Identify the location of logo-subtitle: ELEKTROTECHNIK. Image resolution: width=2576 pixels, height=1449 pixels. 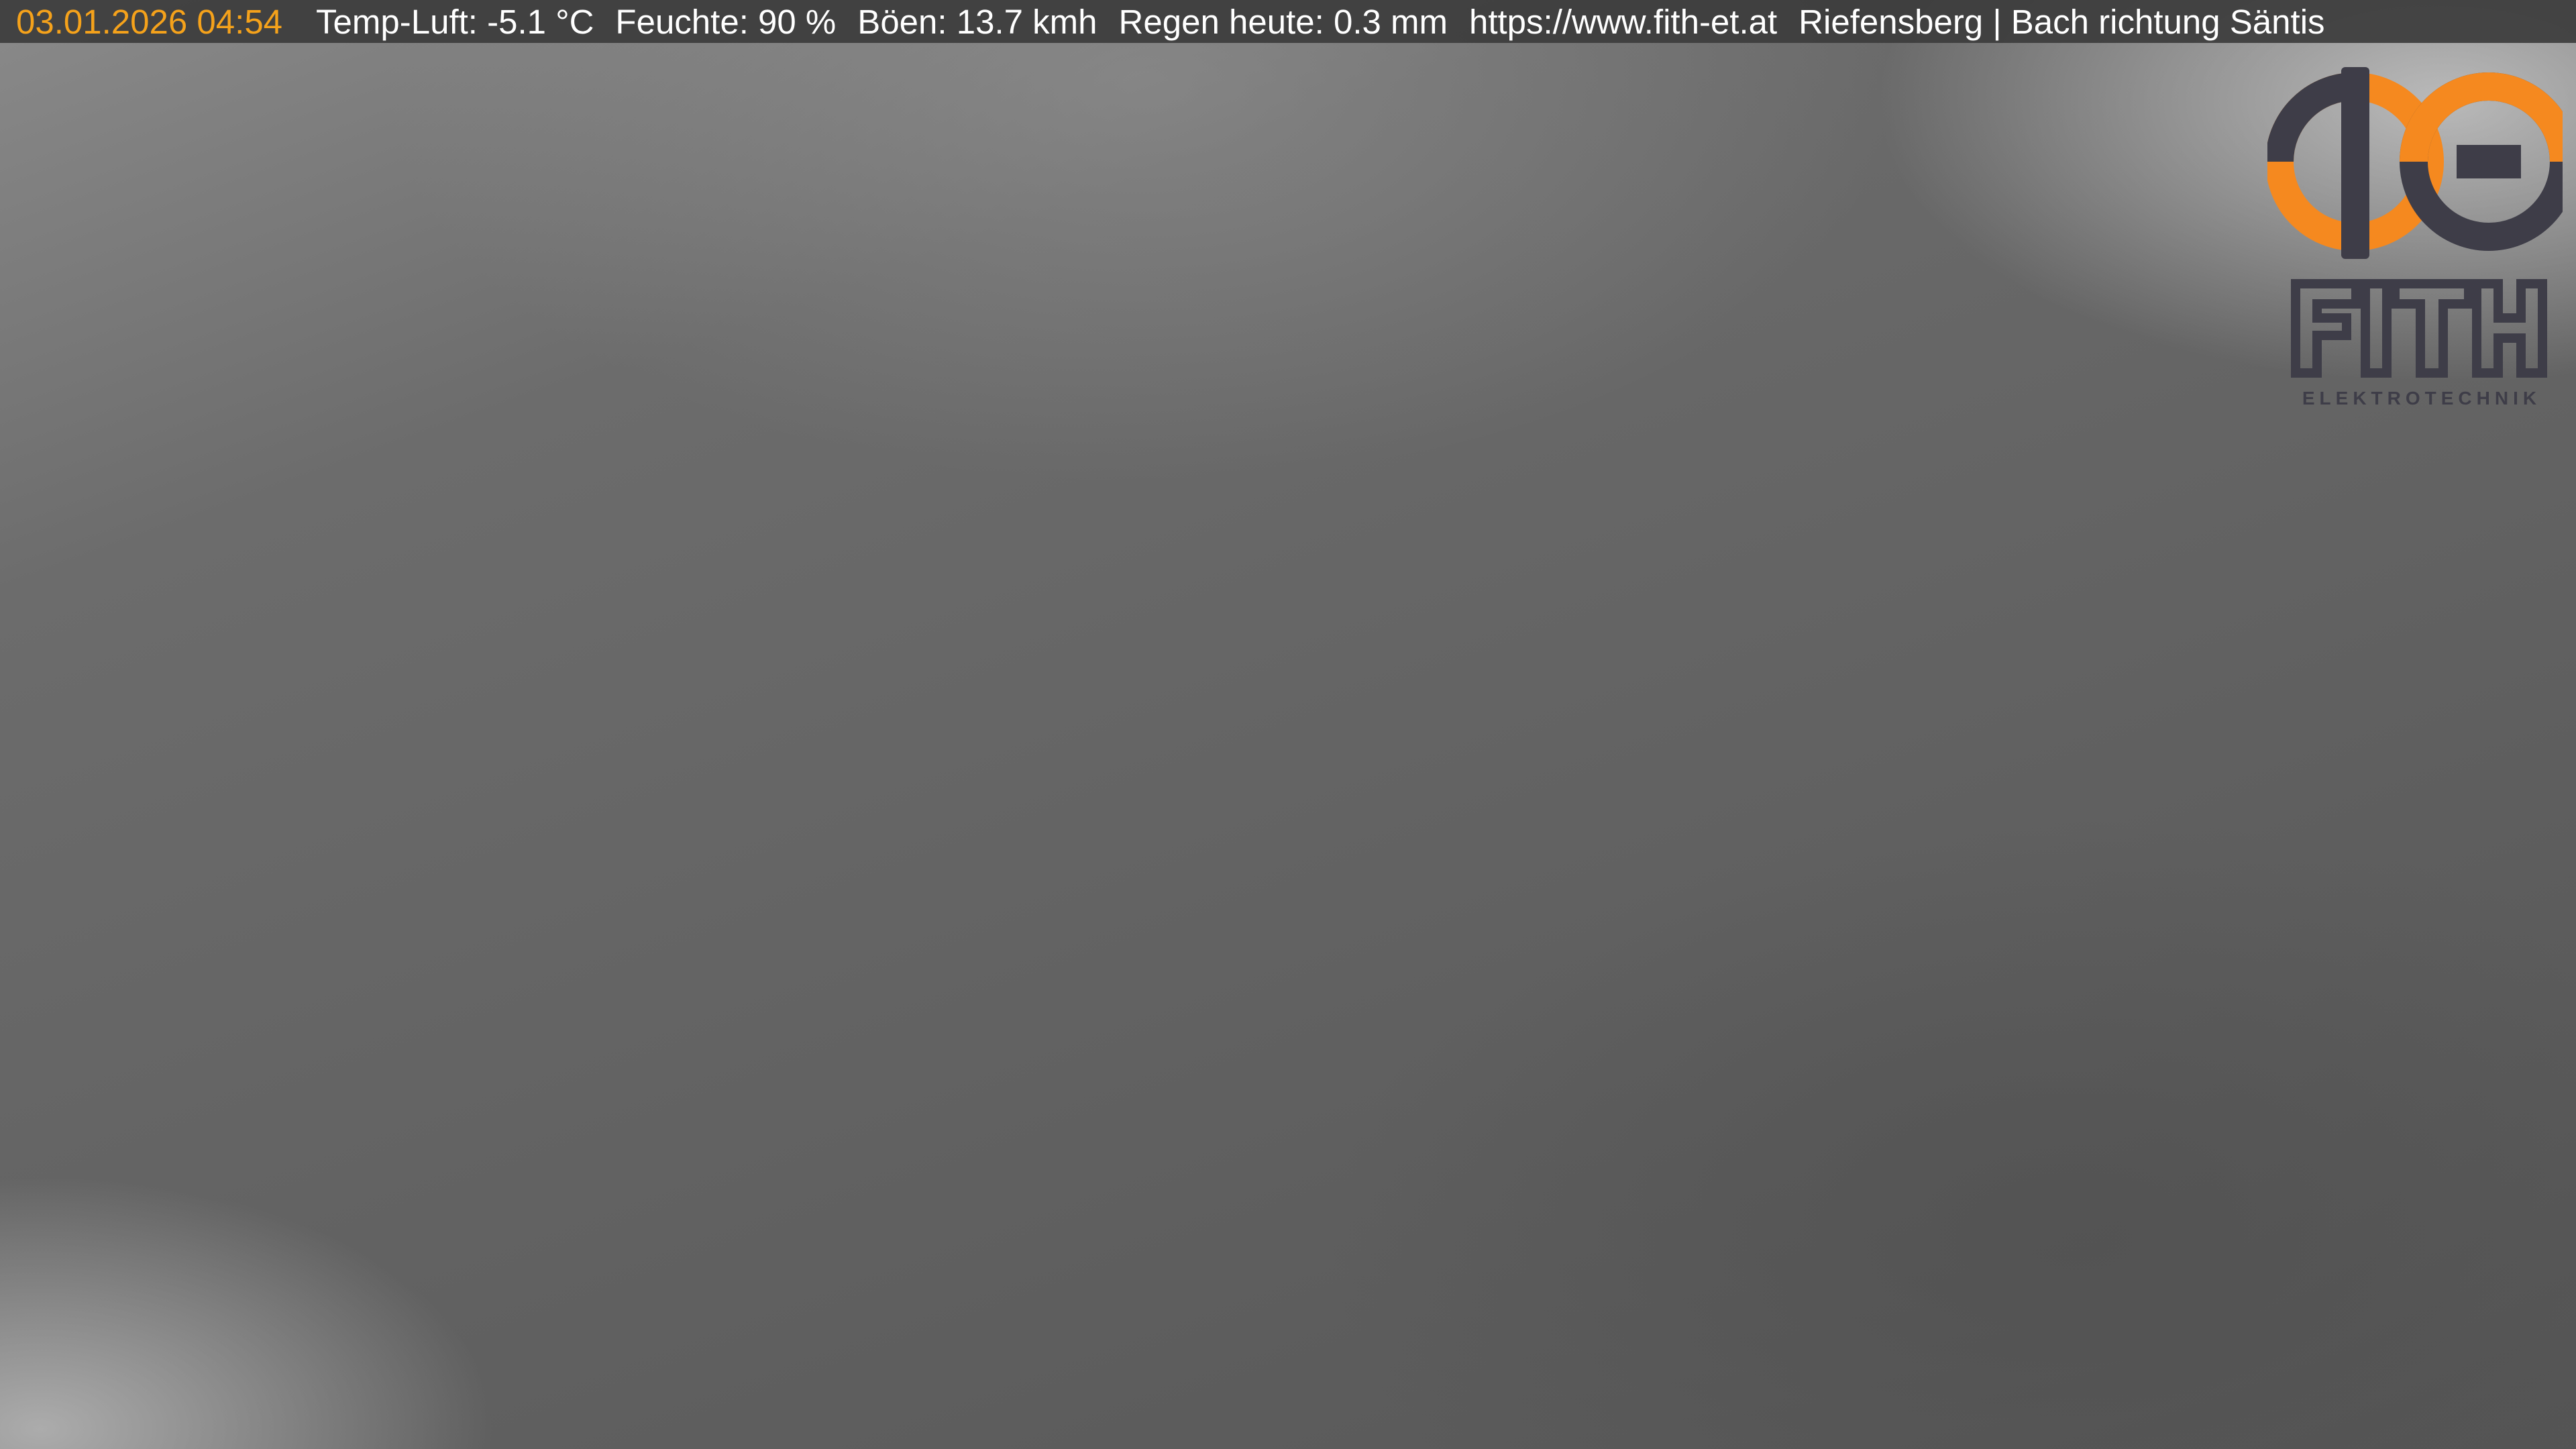
(2422, 398).